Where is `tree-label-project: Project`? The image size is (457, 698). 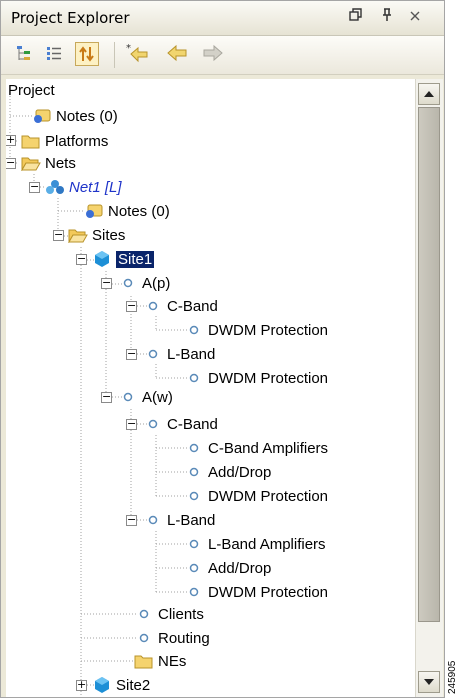 tree-label-project: Project is located at coordinates (31, 90).